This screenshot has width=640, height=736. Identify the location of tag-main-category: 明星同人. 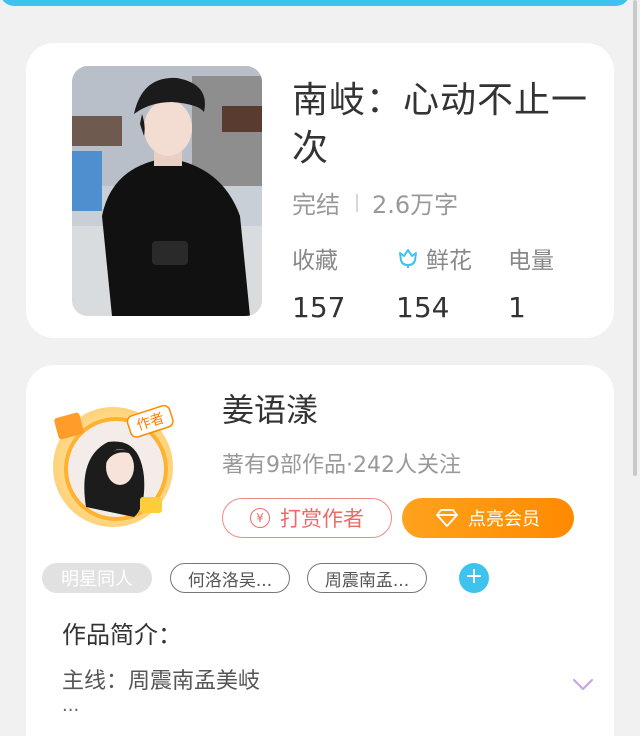
(97, 578).